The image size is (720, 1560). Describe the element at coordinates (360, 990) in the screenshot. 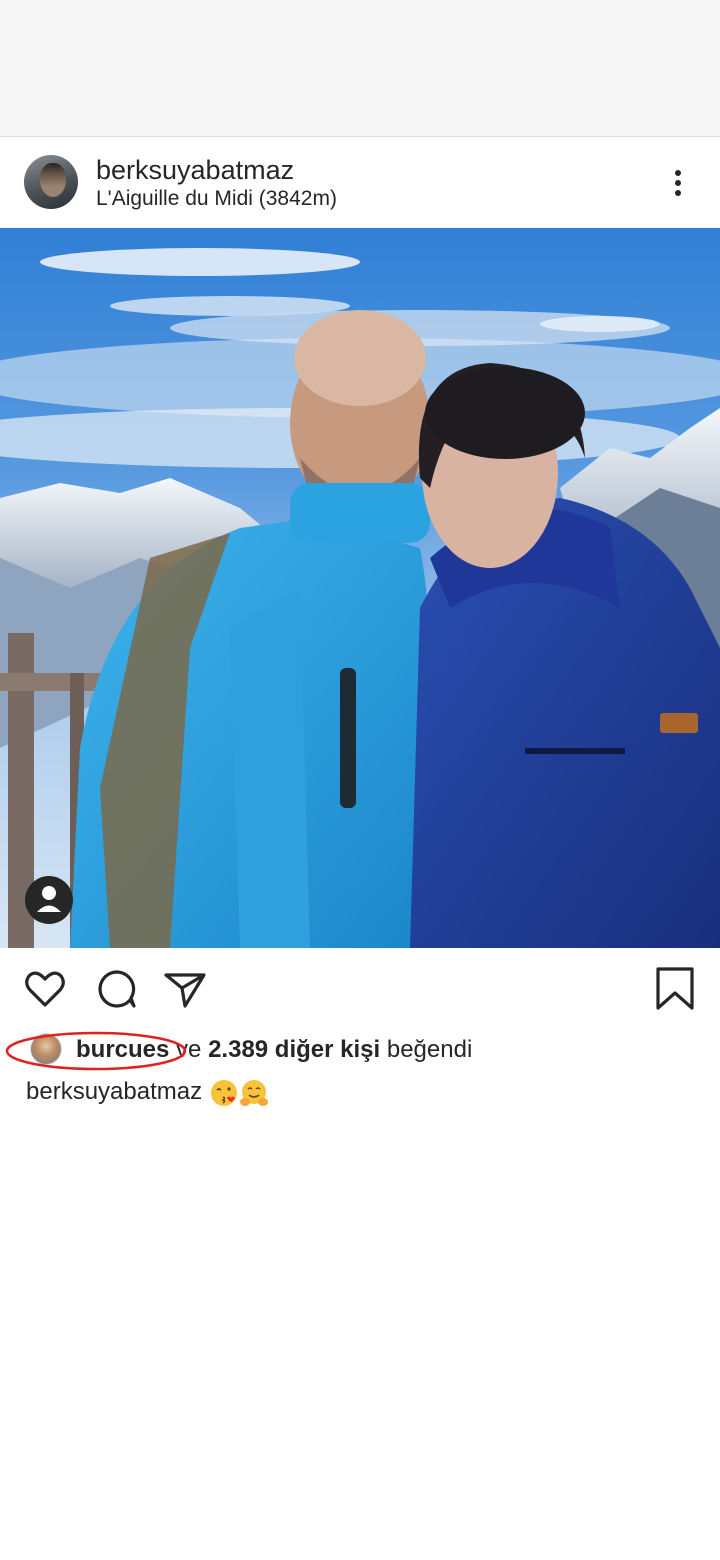

I see `post-actions` at that location.